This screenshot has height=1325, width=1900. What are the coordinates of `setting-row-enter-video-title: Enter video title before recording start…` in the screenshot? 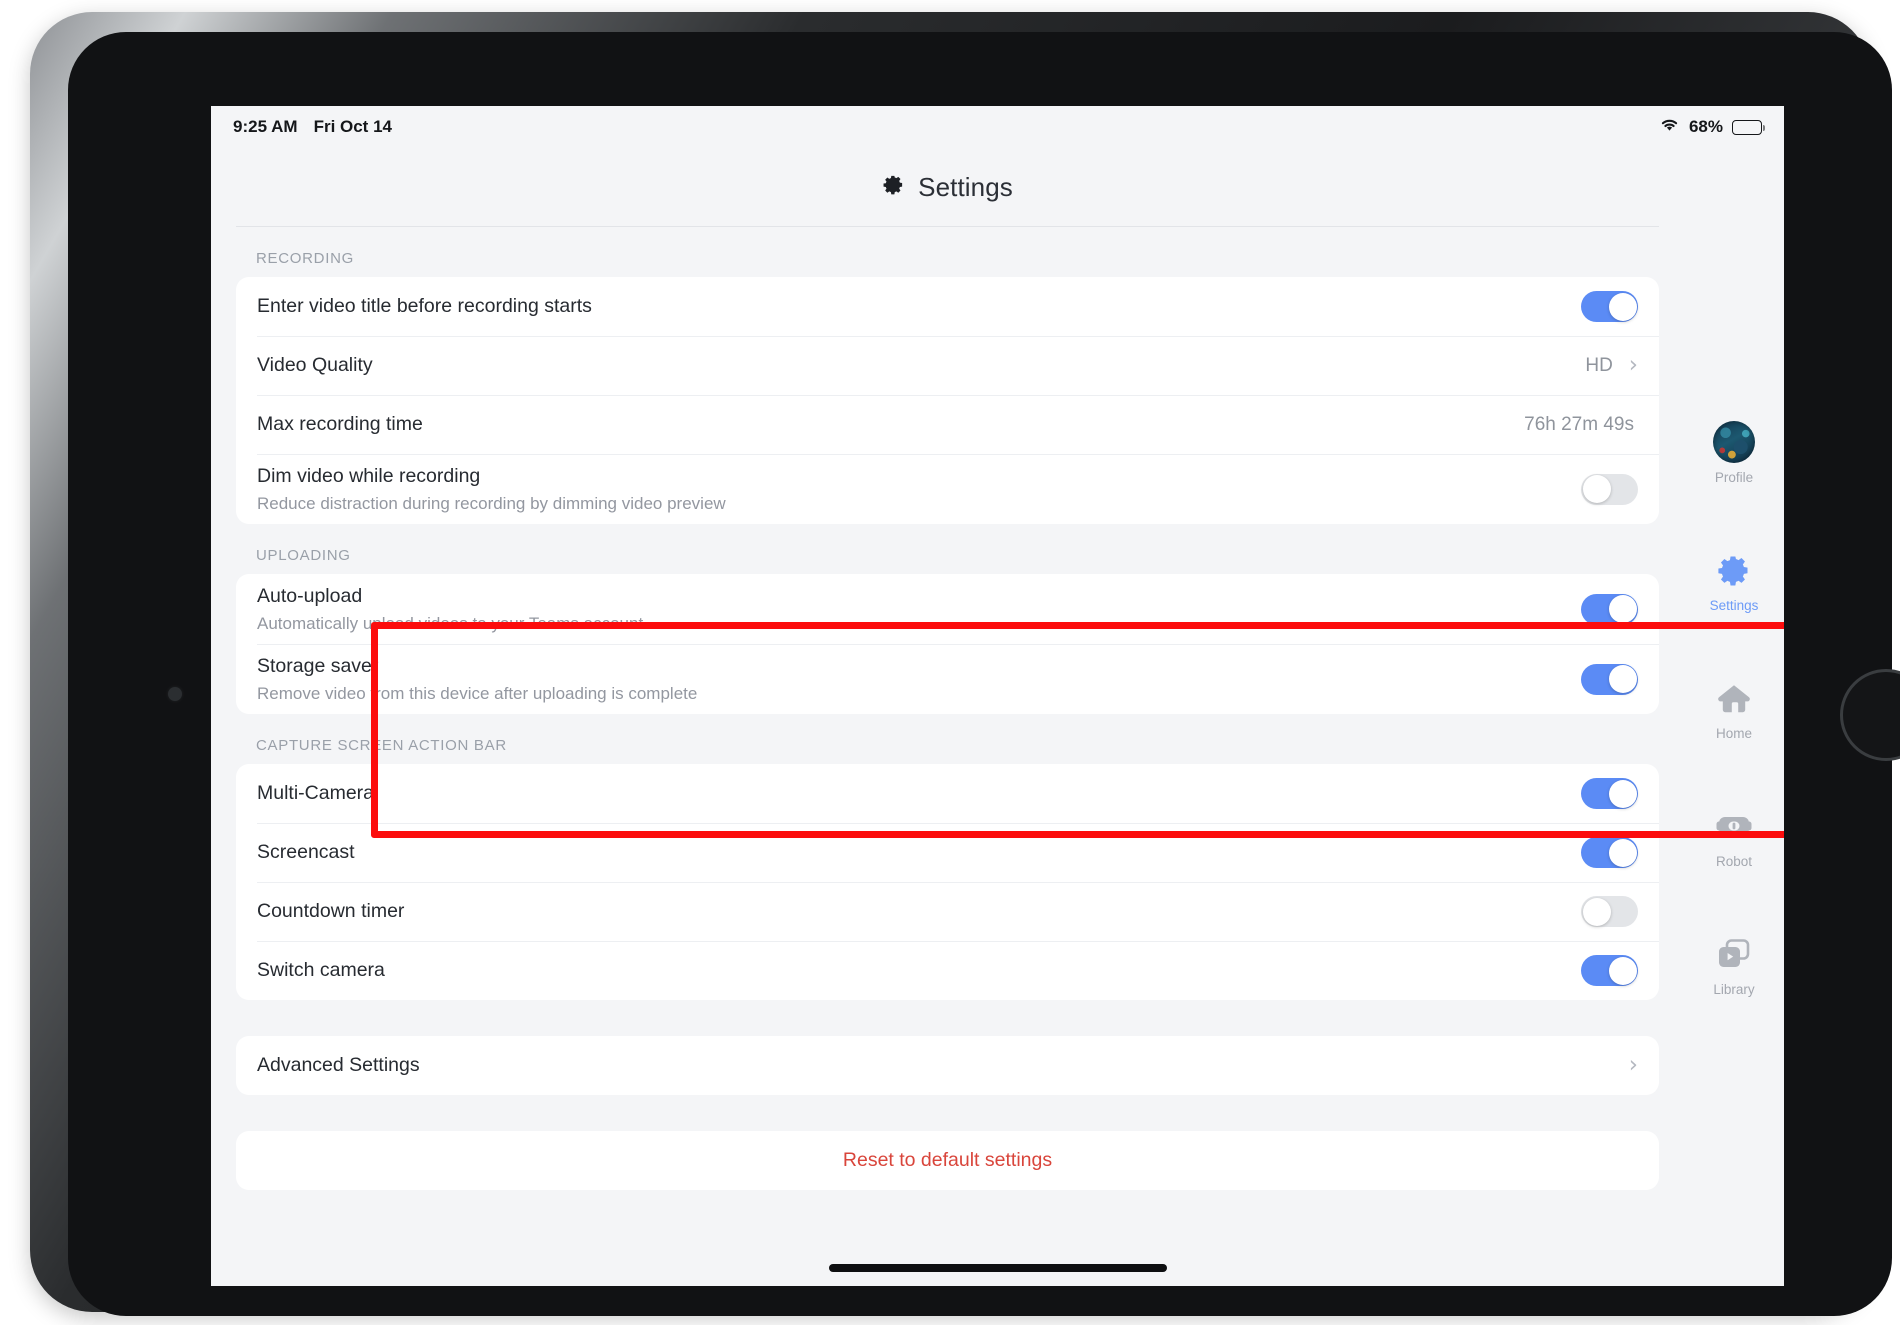 It's located at (947, 306).